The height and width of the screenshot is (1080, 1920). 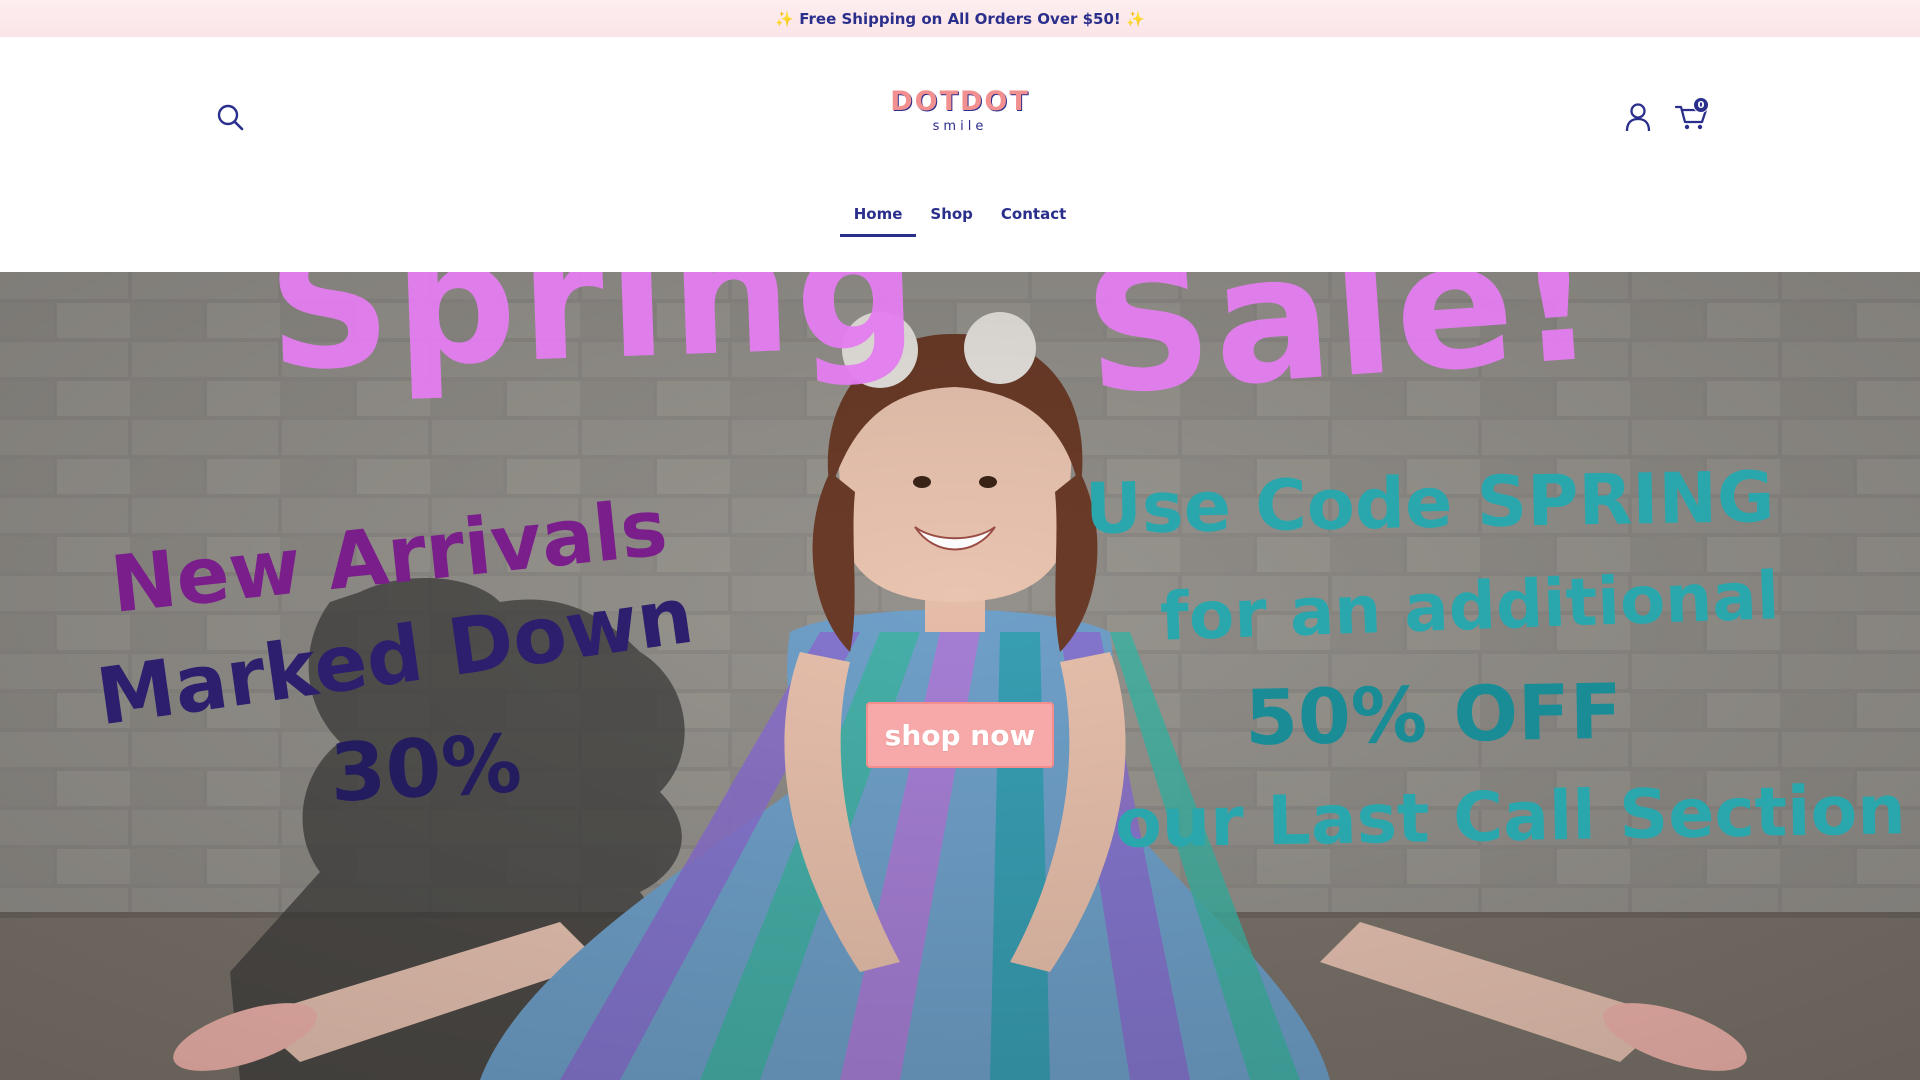 What do you see at coordinates (960, 101) in the screenshot?
I see `logo-wordmark: DOTDOT` at bounding box center [960, 101].